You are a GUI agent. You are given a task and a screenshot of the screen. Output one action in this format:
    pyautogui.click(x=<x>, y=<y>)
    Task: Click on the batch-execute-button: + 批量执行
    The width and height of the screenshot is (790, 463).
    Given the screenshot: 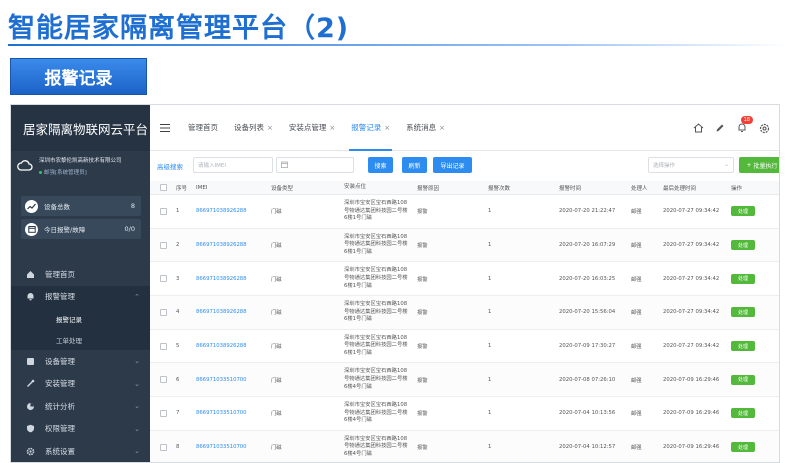 What is the action you would take?
    pyautogui.click(x=759, y=165)
    